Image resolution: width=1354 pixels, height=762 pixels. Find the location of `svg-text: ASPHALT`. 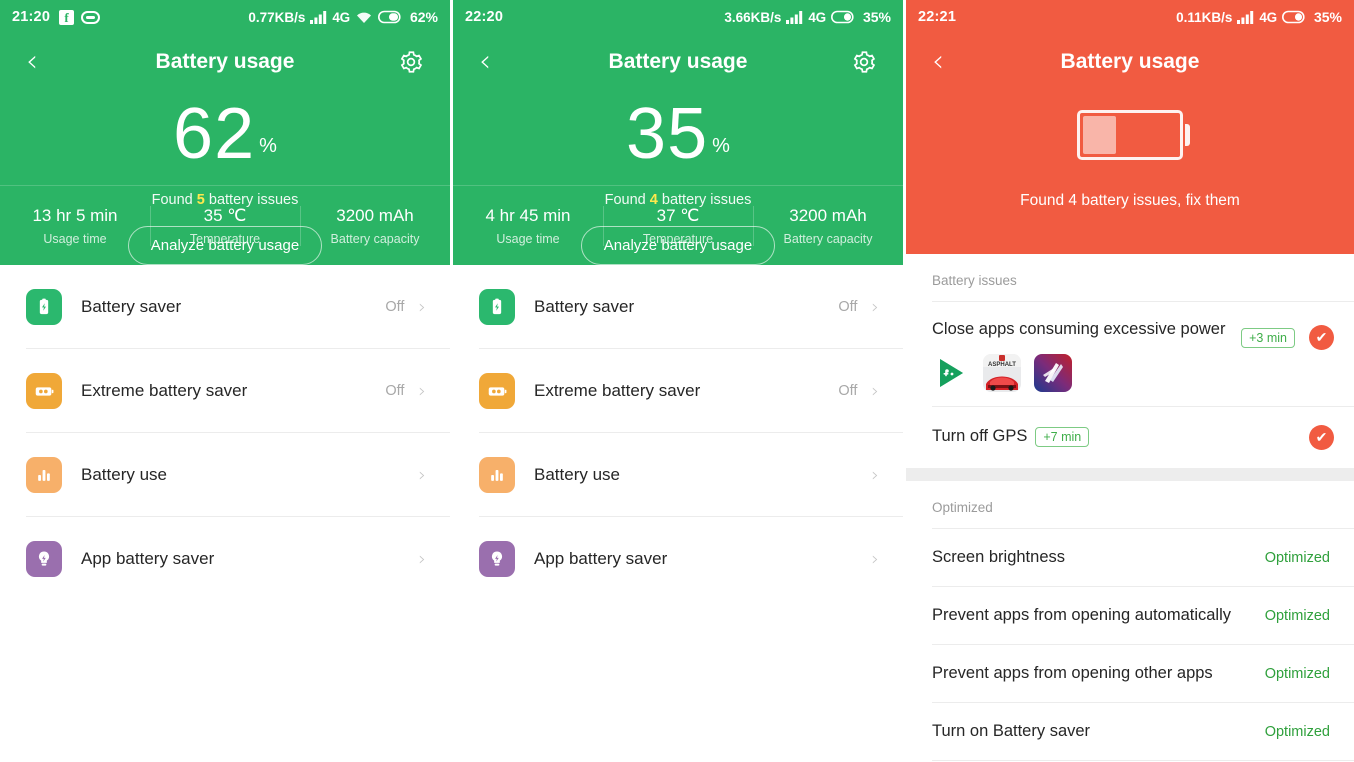

svg-text: ASPHALT is located at coordinates (1002, 365).